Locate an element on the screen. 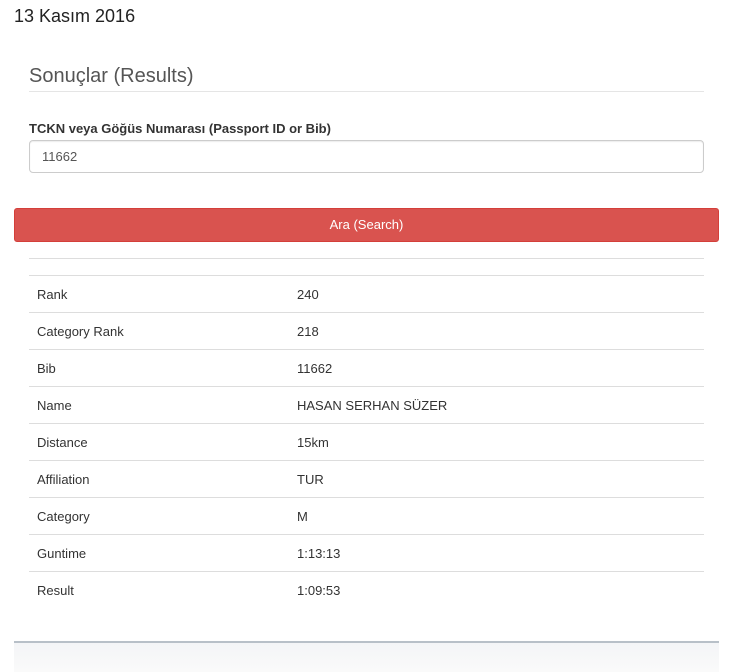  bib-search-input is located at coordinates (366, 156).